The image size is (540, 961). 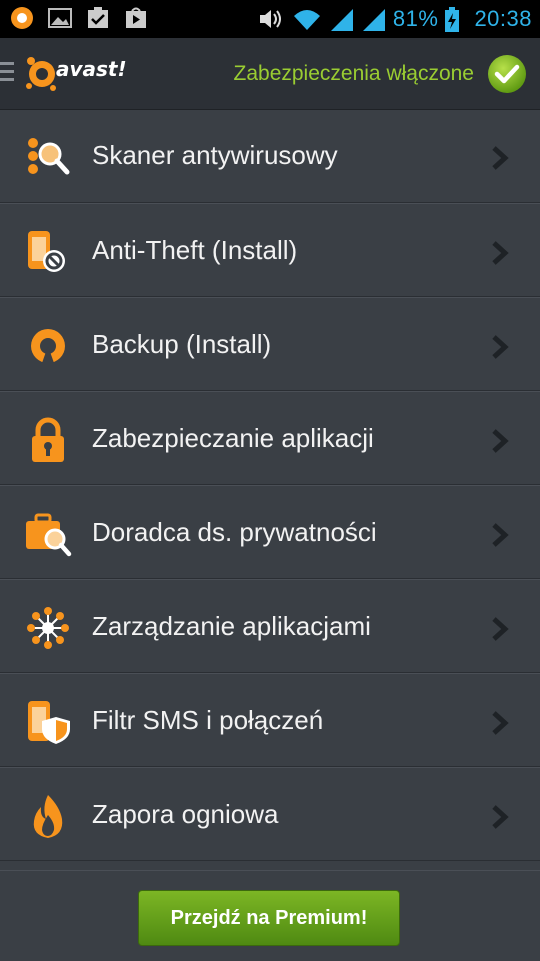 What do you see at coordinates (306, 20) in the screenshot?
I see `wifi-icon` at bounding box center [306, 20].